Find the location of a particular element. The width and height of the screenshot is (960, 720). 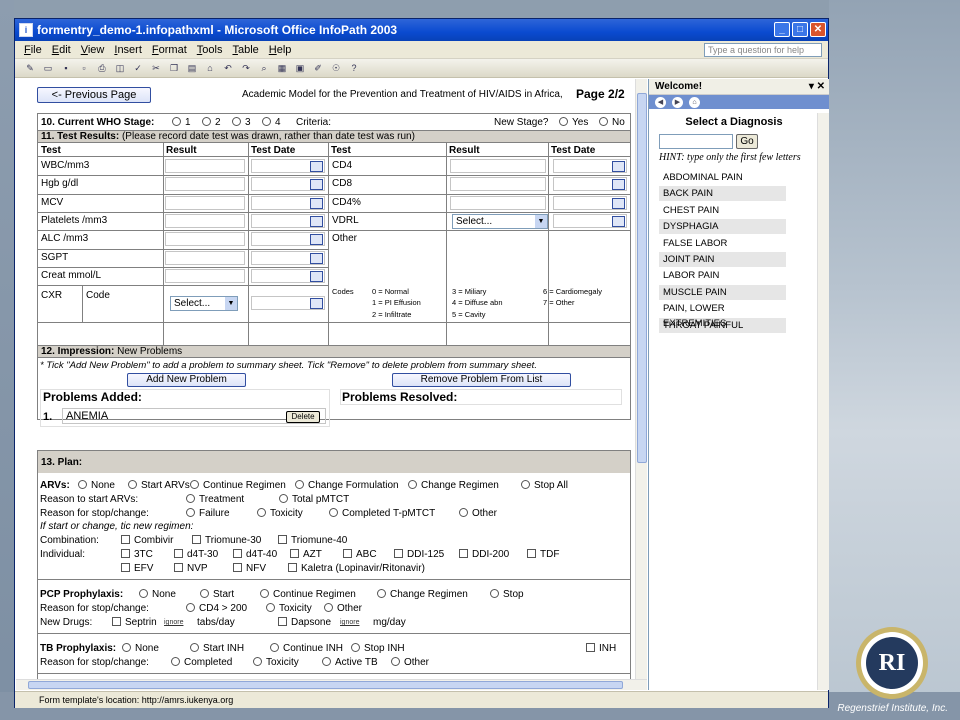

find-icon: ⌕ is located at coordinates (264, 68).